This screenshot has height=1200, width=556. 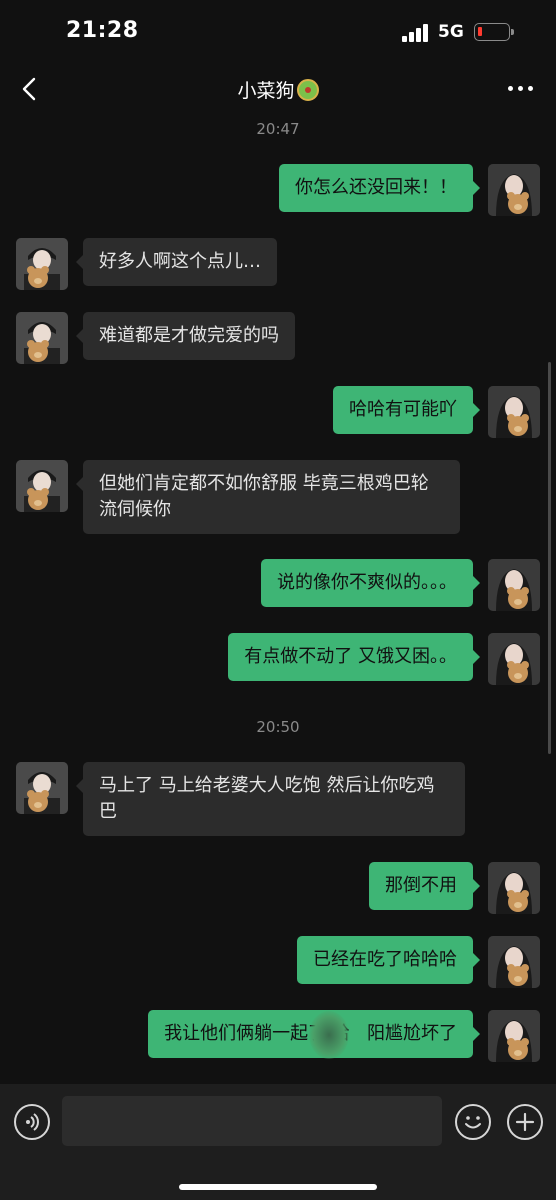 I want to click on nav-bar: 小菜狗, so click(x=278, y=90).